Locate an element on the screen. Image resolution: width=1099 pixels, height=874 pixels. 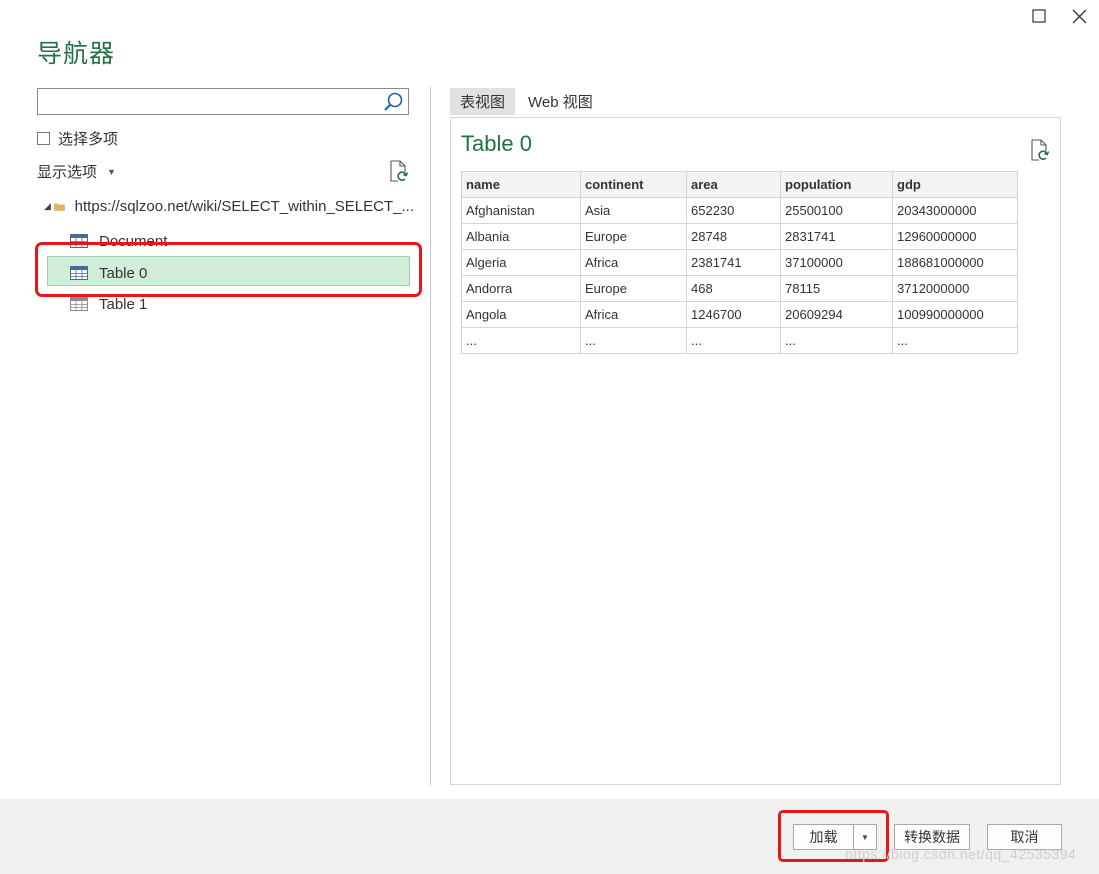
table-cell: 20343000000 is located at coordinates (955, 210).